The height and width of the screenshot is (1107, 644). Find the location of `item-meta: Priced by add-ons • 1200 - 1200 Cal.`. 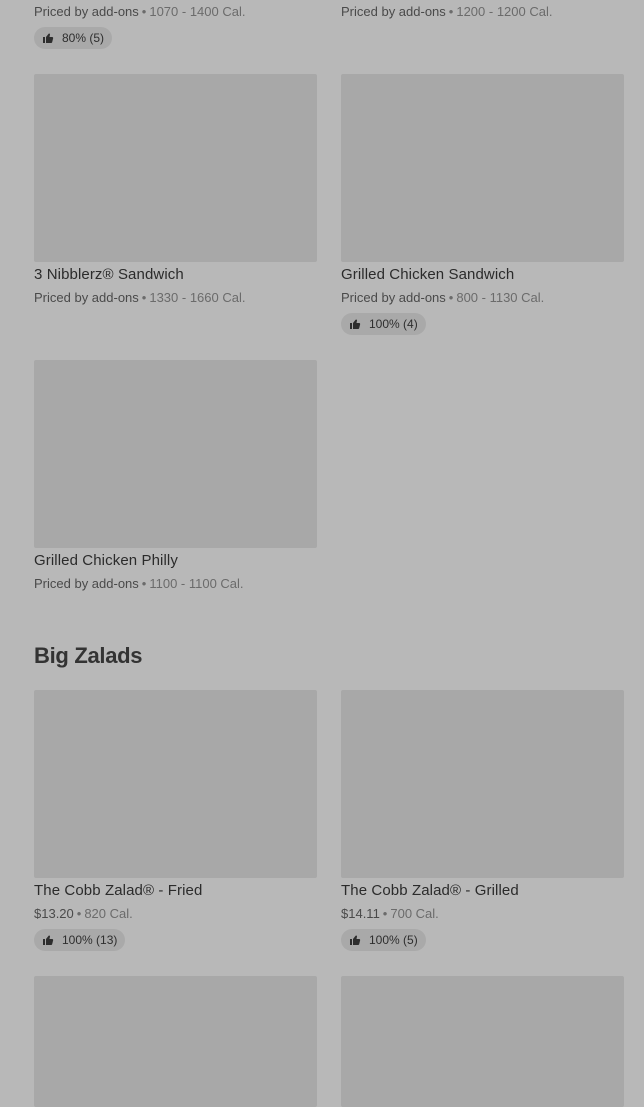

item-meta: Priced by add-ons • 1200 - 1200 Cal. is located at coordinates (446, 11).